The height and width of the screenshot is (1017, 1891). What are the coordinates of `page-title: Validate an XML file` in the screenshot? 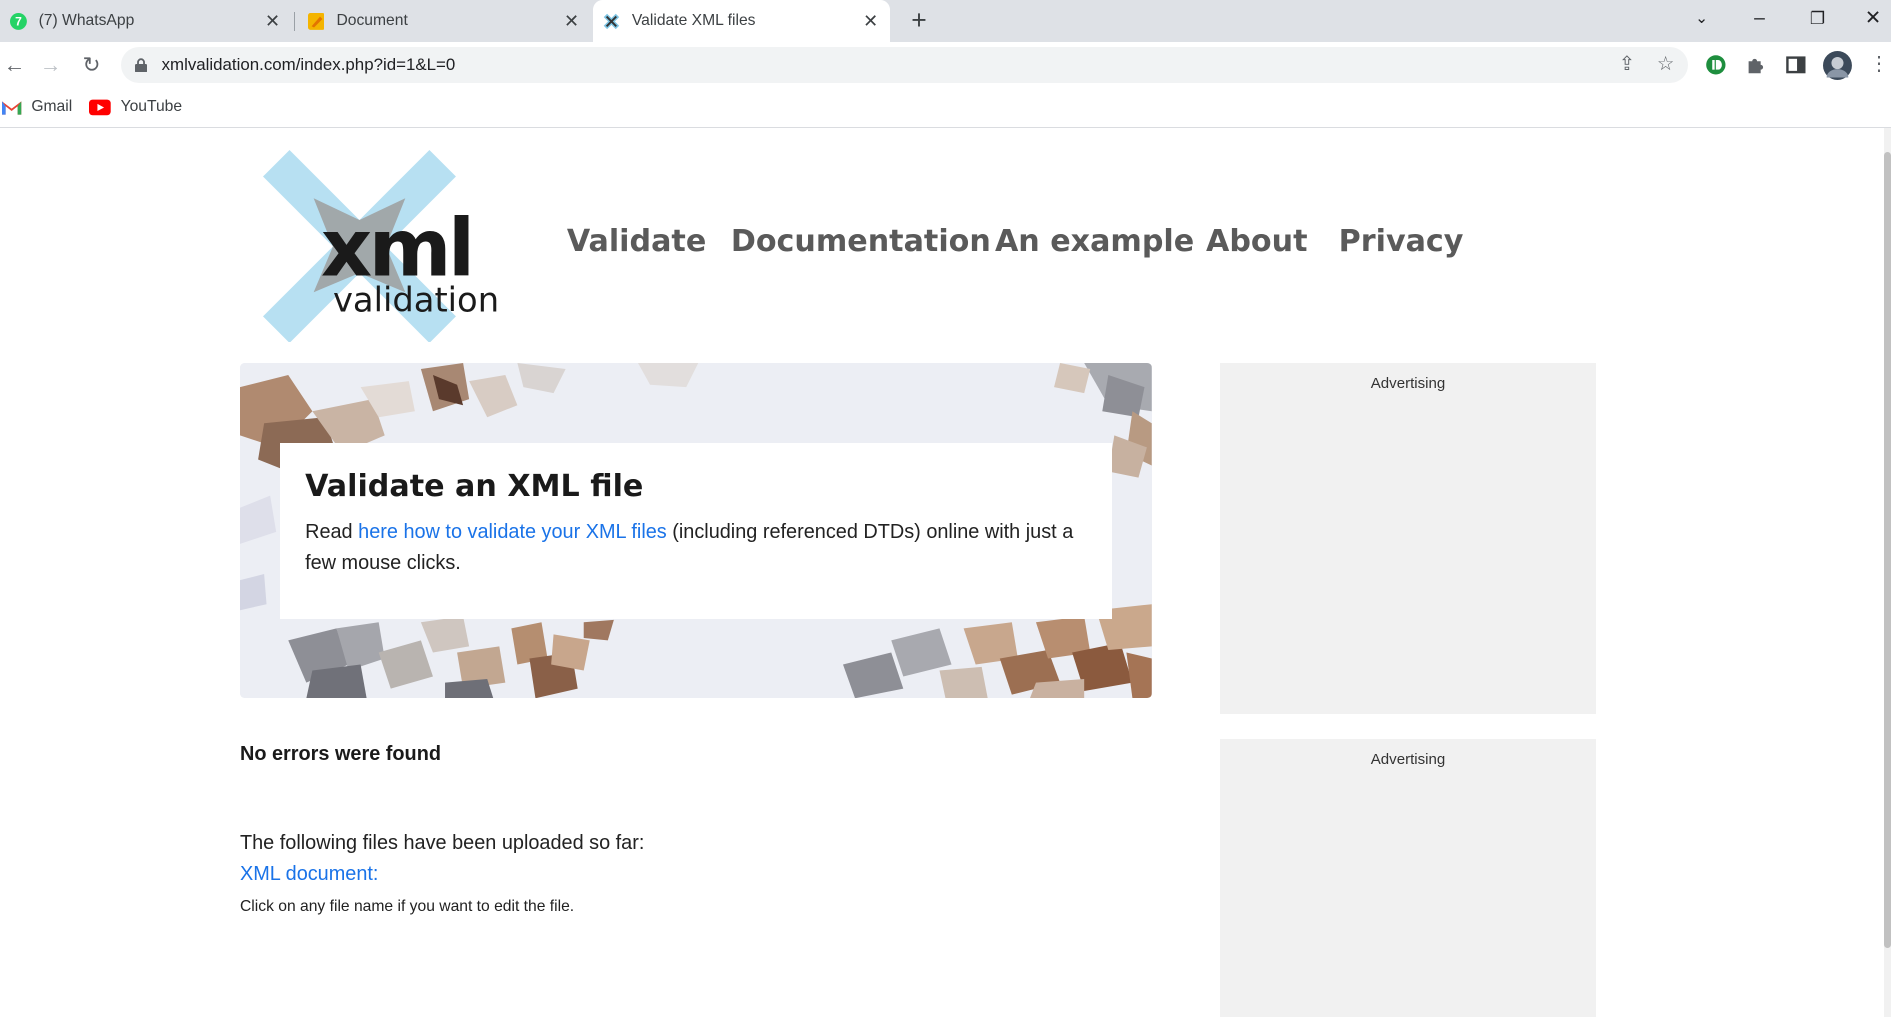 It's located at (474, 487).